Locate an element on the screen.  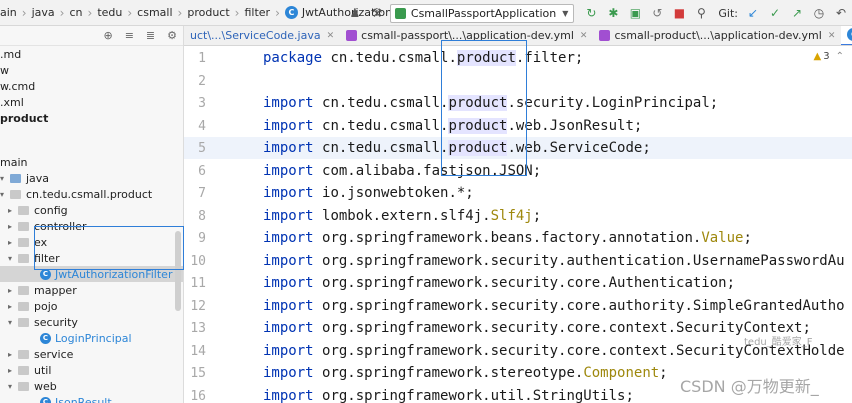
tree-item: ▾ security is located at coordinates (43, 322).